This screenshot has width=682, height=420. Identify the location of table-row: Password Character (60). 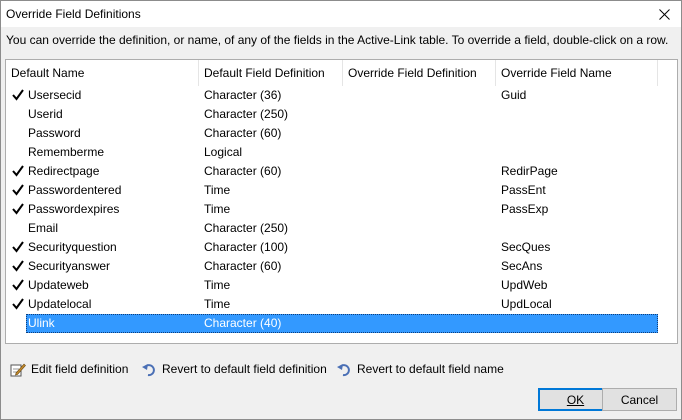
(341, 133).